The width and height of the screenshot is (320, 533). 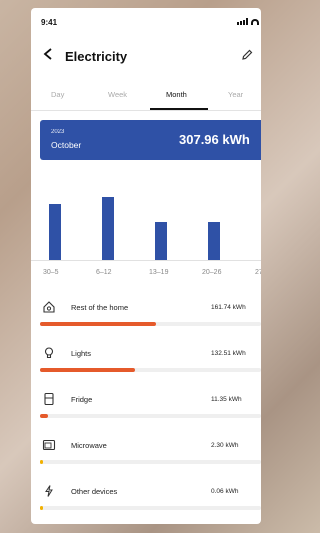 What do you see at coordinates (57, 94) in the screenshot?
I see `tab-day: Day` at bounding box center [57, 94].